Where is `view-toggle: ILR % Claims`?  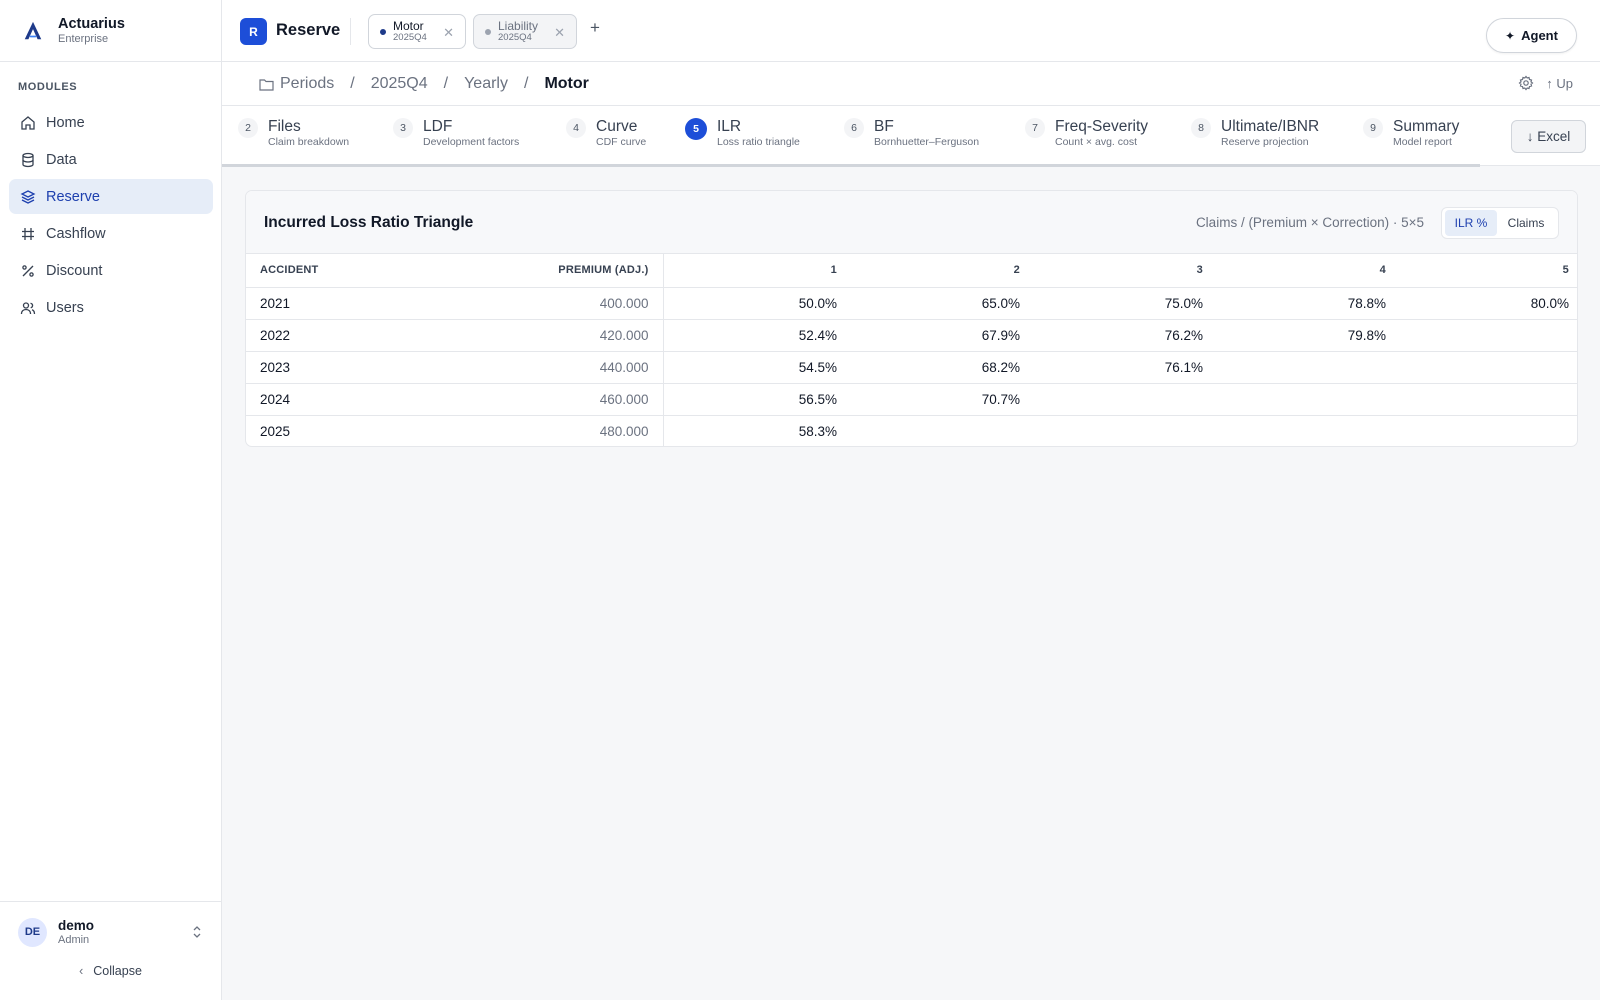 view-toggle: ILR % Claims is located at coordinates (1500, 223).